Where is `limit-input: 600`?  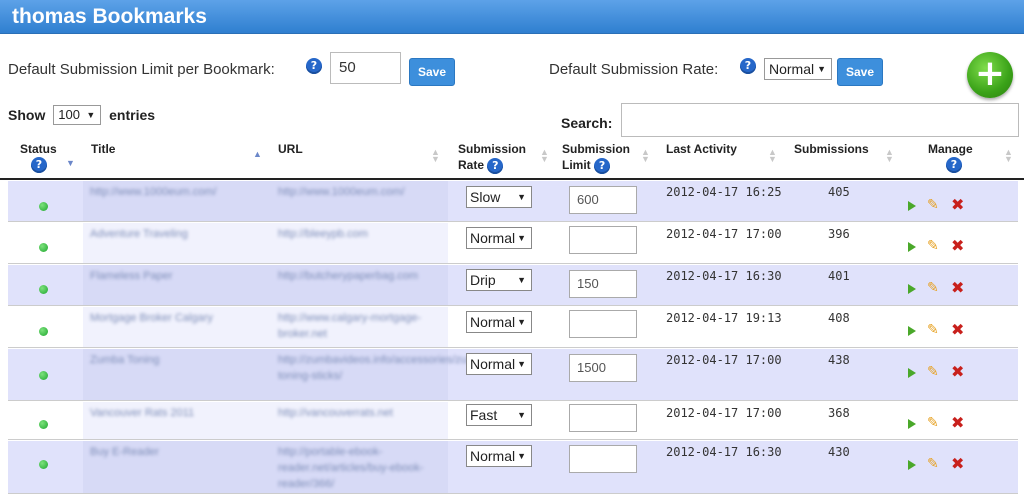
limit-input: 600 is located at coordinates (603, 200).